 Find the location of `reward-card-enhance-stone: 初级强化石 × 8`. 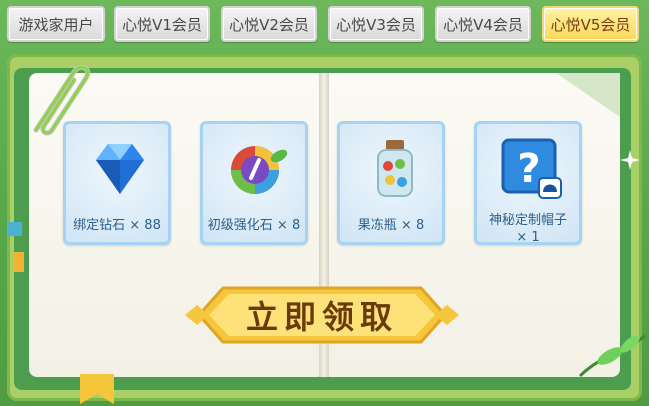

reward-card-enhance-stone: 初级强化石 × 8 is located at coordinates (254, 183).